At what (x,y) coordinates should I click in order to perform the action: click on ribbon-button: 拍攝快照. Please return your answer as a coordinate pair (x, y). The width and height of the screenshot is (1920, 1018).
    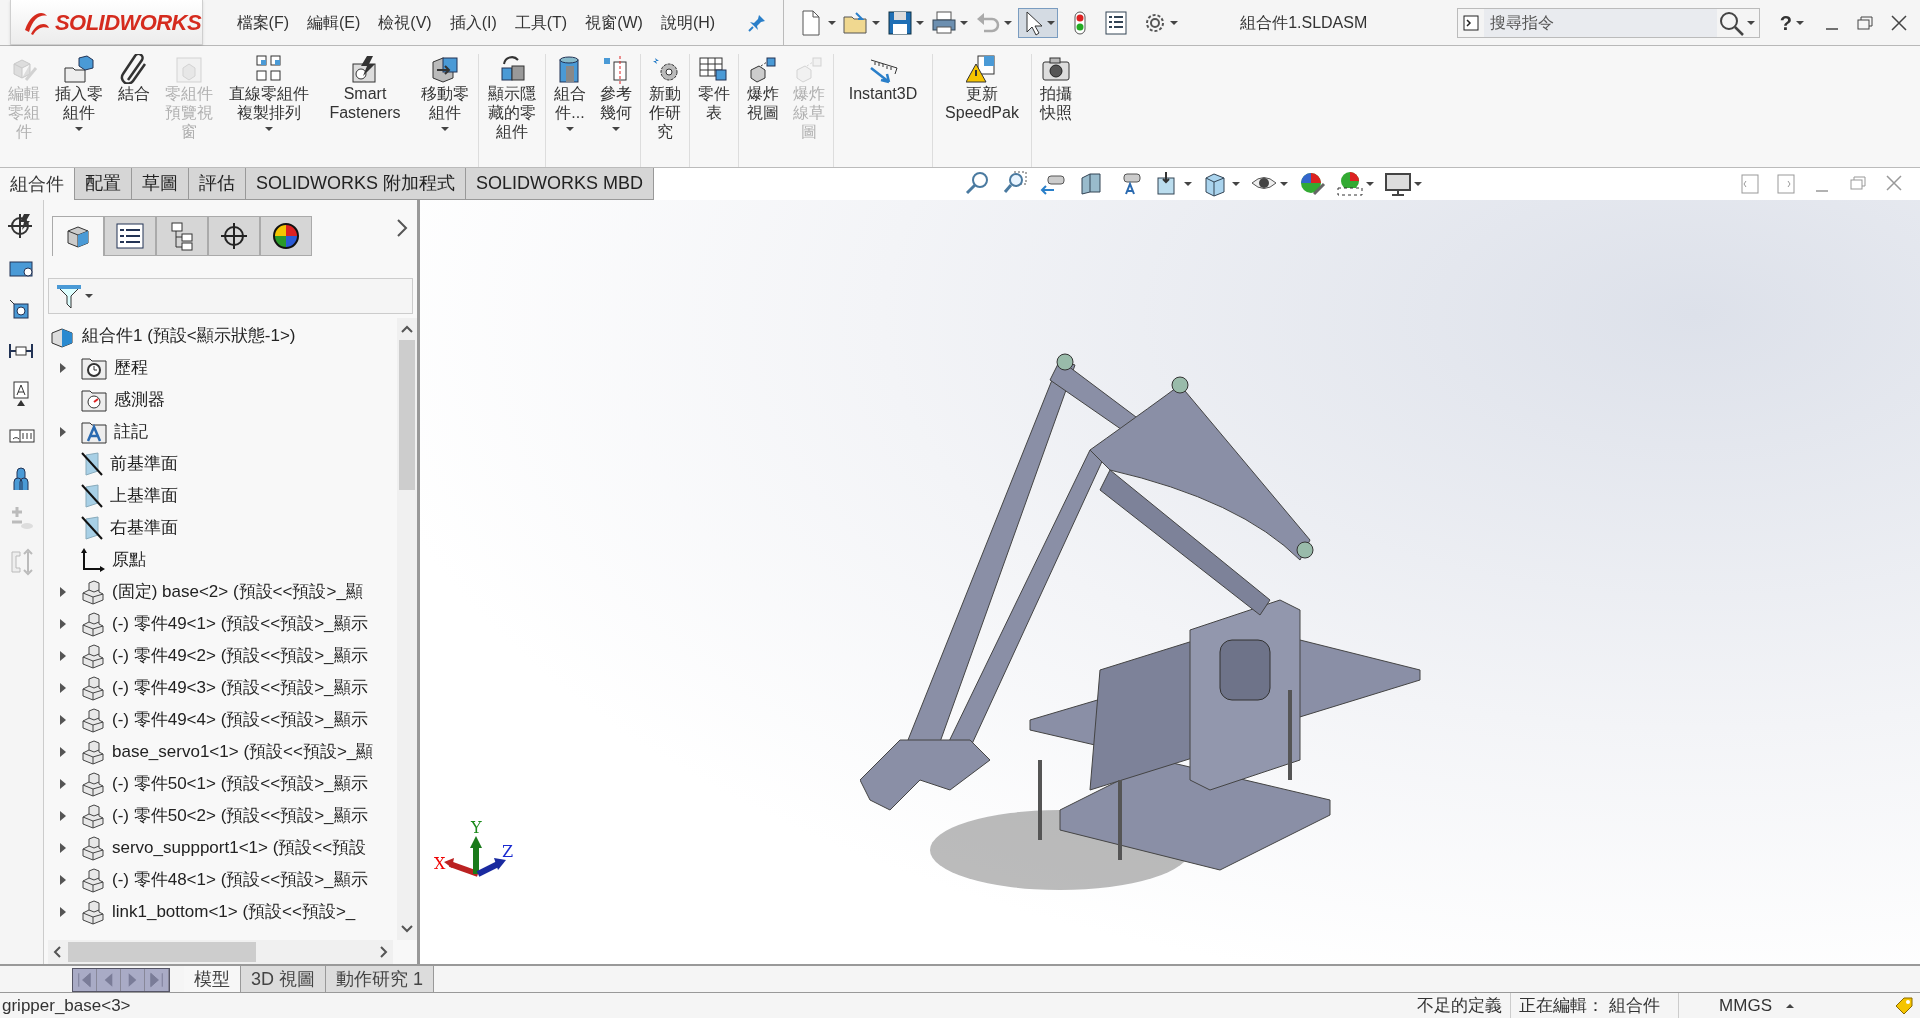
    Looking at the image, I should click on (1056, 88).